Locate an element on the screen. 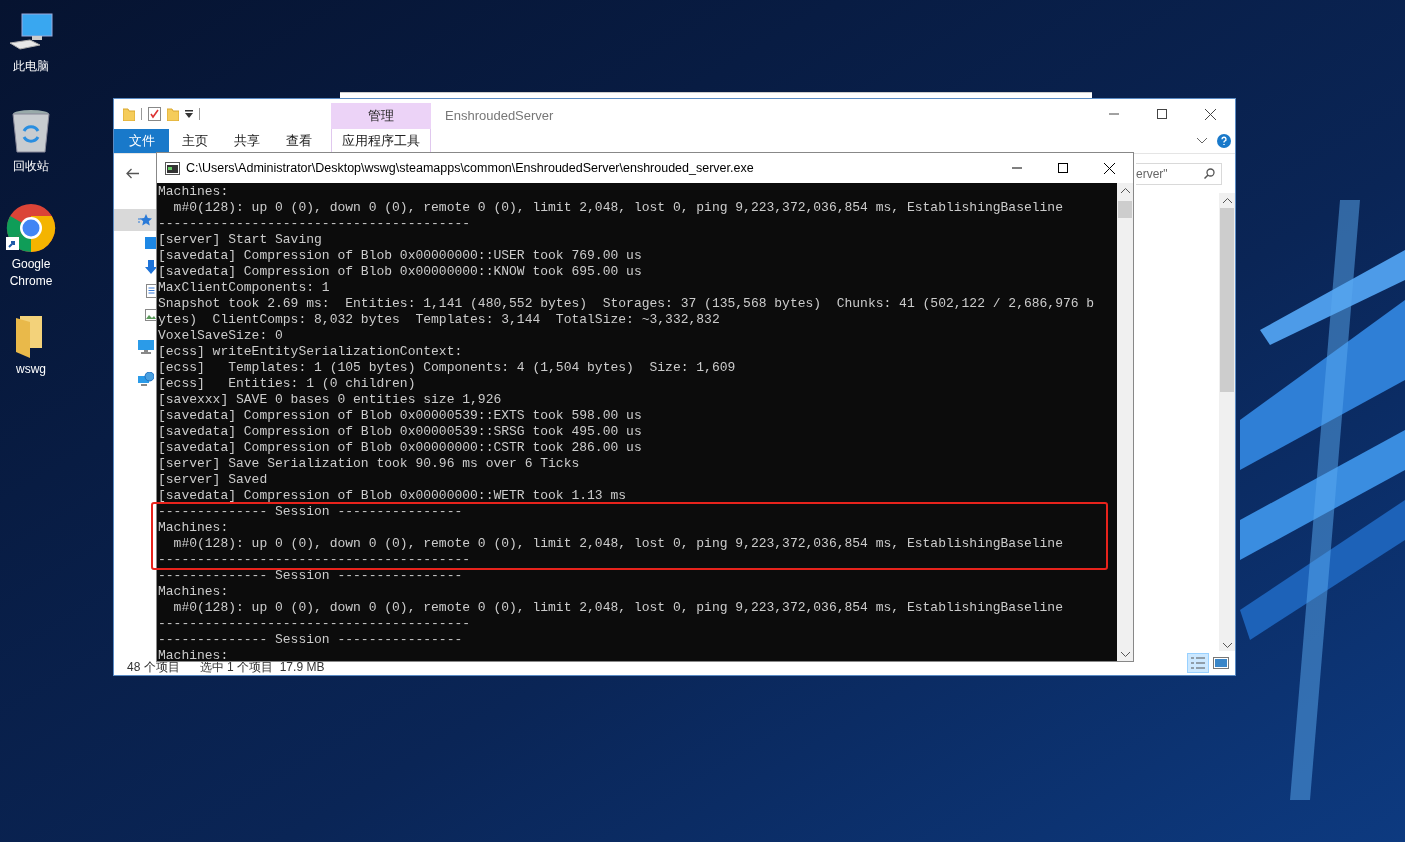 The height and width of the screenshot is (842, 1405). quick-access-item is located at coordinates (135, 220).